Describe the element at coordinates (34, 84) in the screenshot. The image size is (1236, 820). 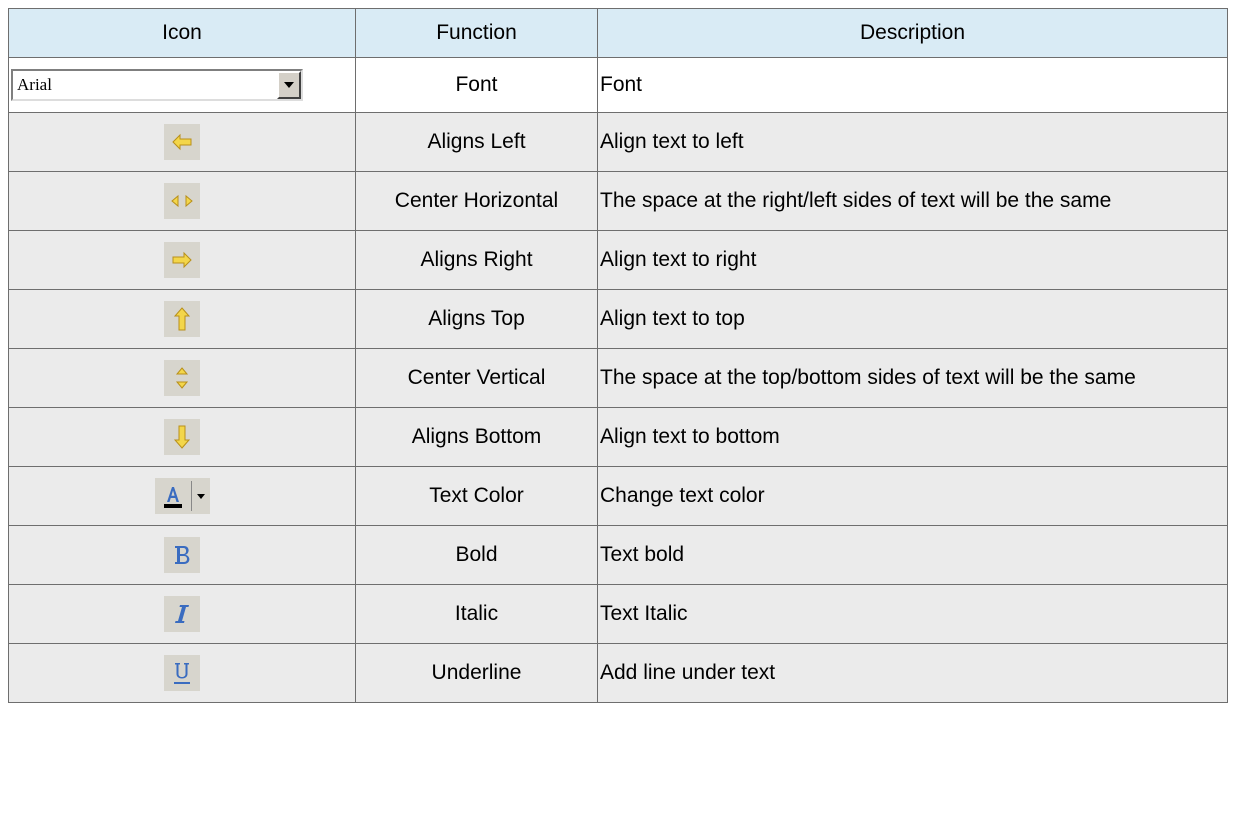
I see `font-select-value: Arial` at that location.